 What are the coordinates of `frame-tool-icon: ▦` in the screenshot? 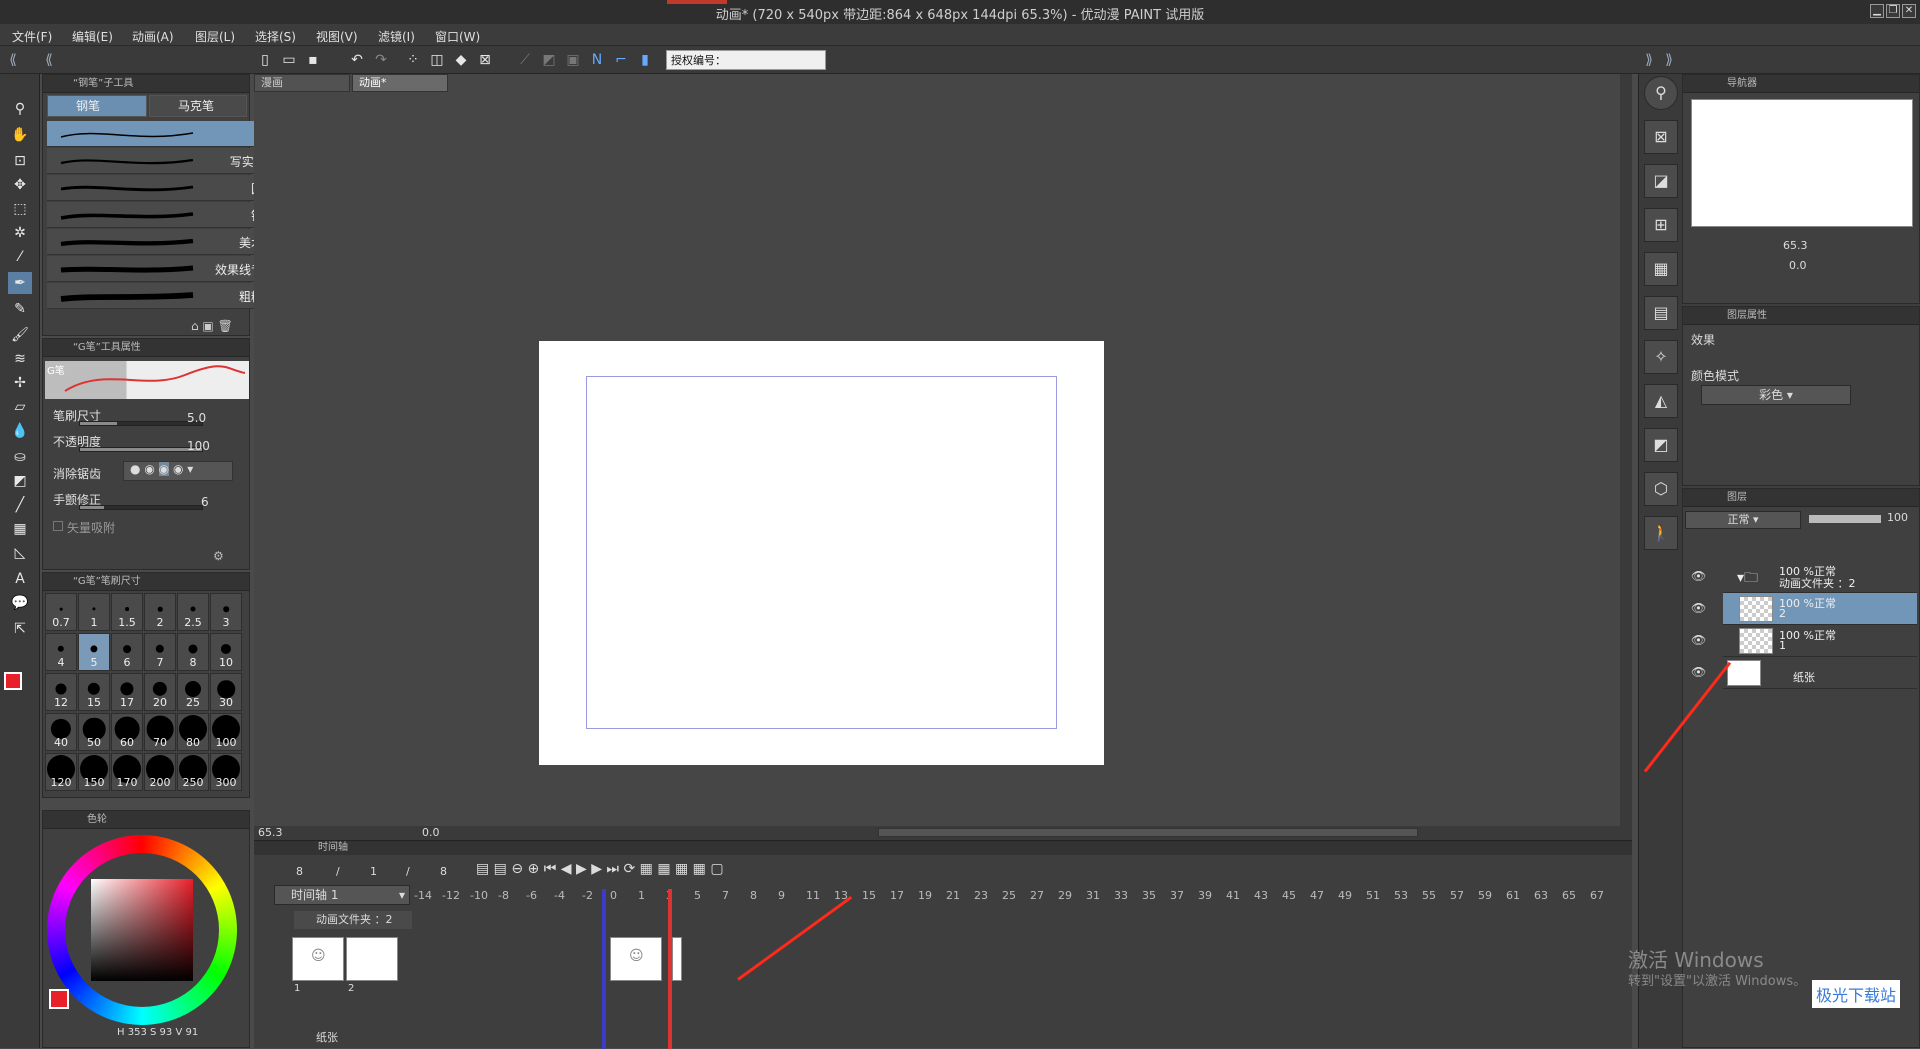 It's located at (20, 529).